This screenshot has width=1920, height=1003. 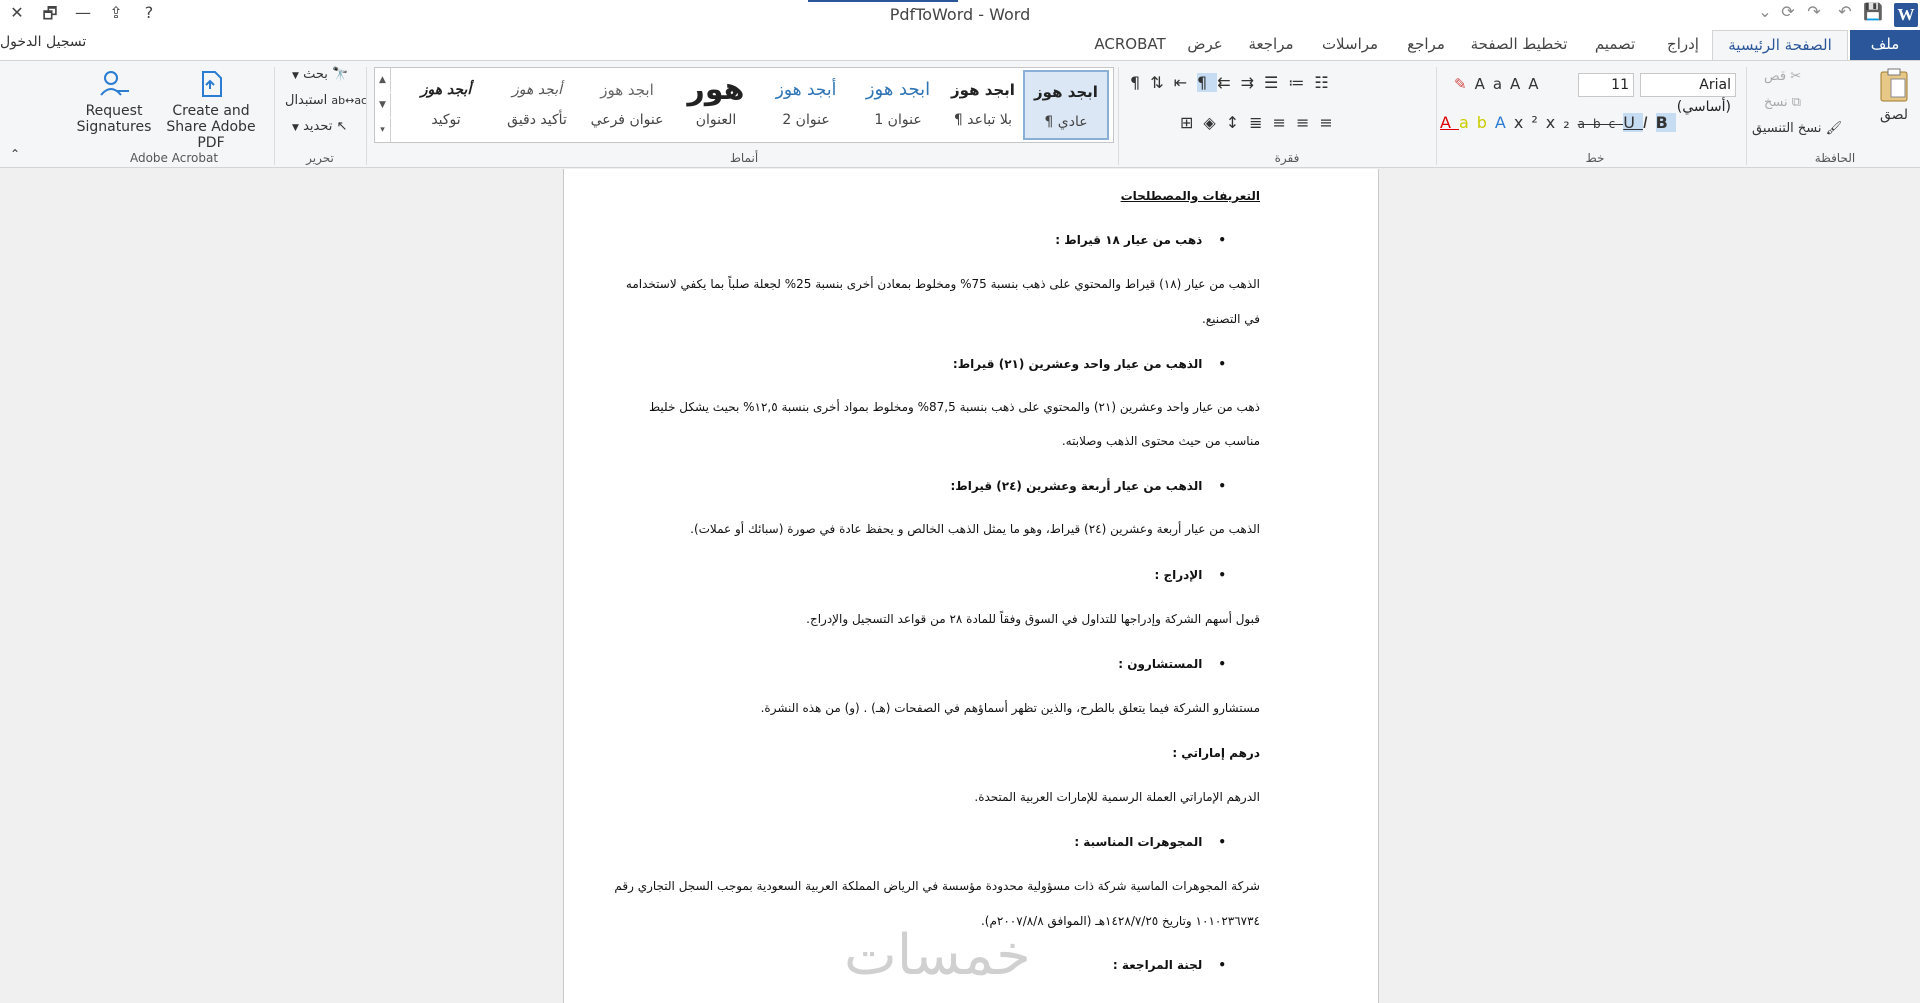 I want to click on font-size-combo: 11, so click(x=1606, y=85).